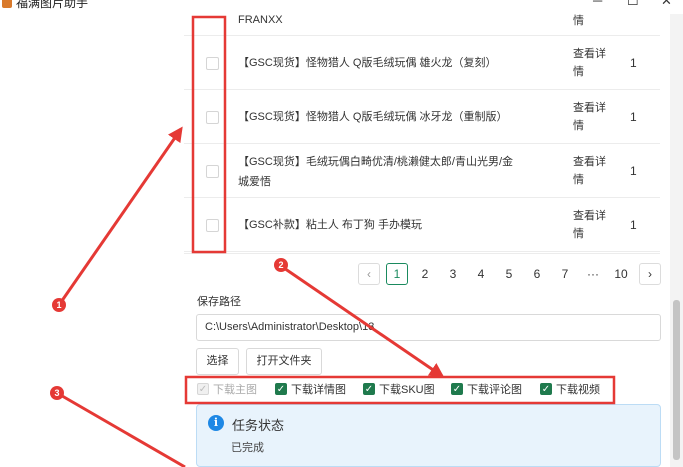  Describe the element at coordinates (216, 423) in the screenshot. I see `info-icon: i` at that location.